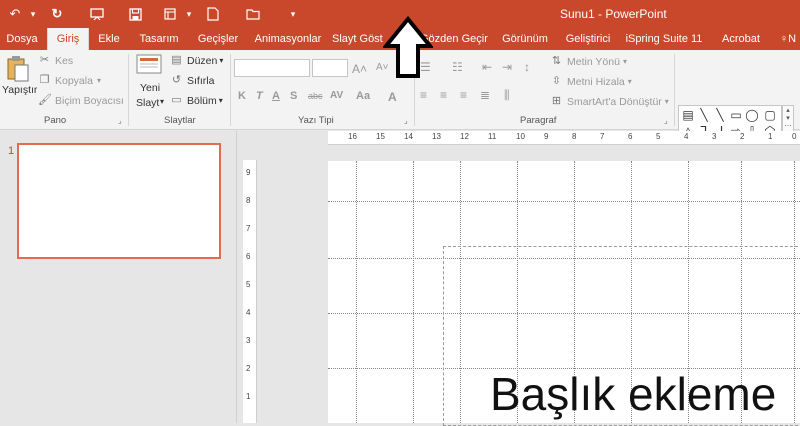 The width and height of the screenshot is (800, 426). I want to click on present-icon, so click(97, 14).